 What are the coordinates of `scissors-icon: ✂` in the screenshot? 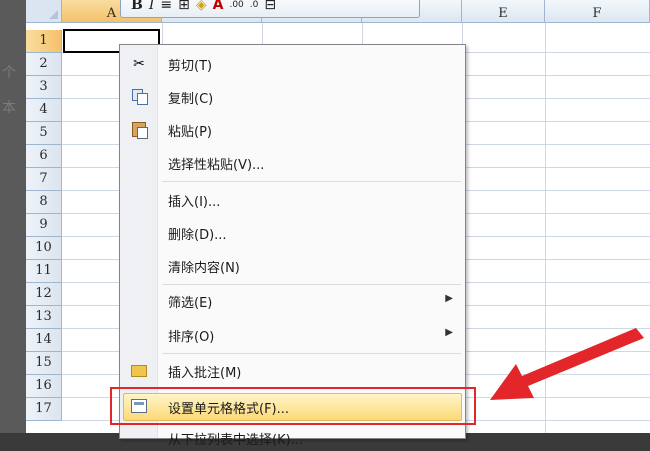 It's located at (139, 64).